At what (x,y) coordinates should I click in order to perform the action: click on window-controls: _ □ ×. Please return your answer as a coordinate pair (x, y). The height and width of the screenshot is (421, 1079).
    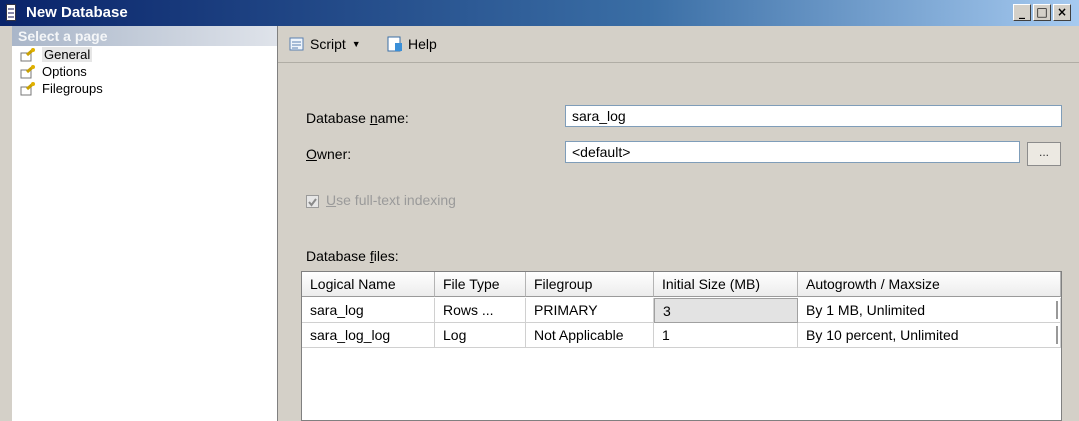
    Looking at the image, I should click on (1042, 12).